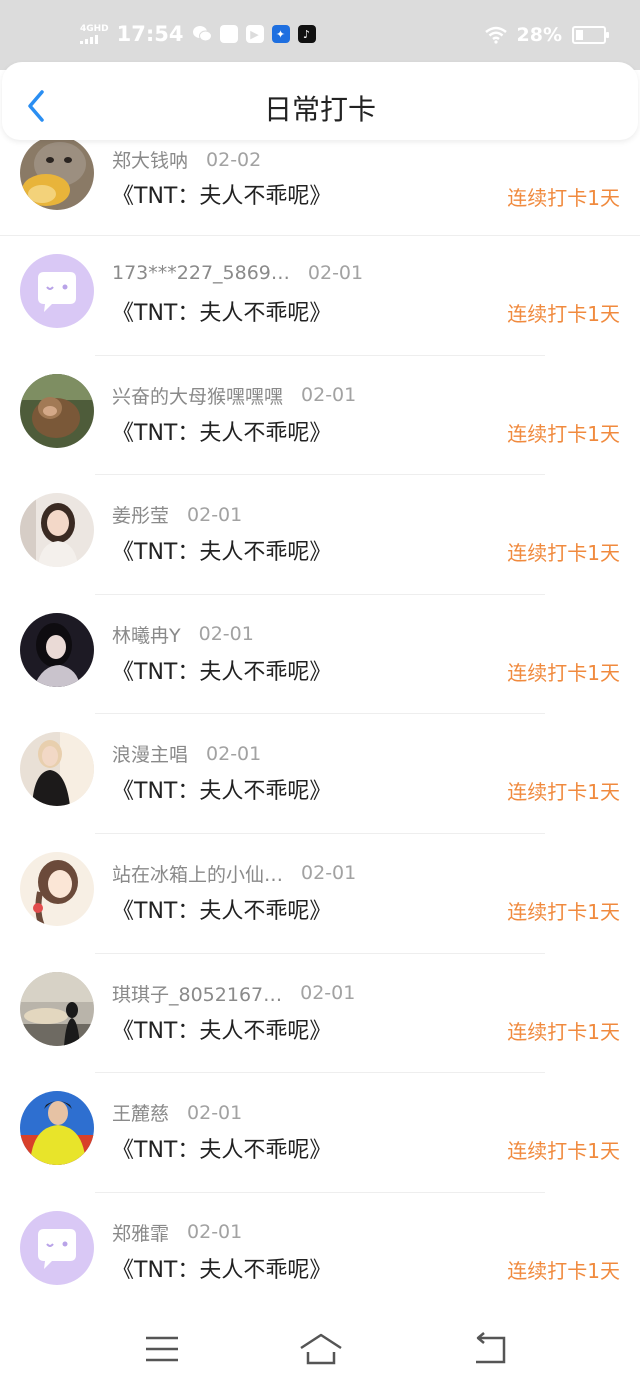 The image size is (640, 1387). I want to click on user-name: 浪漫主唱, so click(150, 753).